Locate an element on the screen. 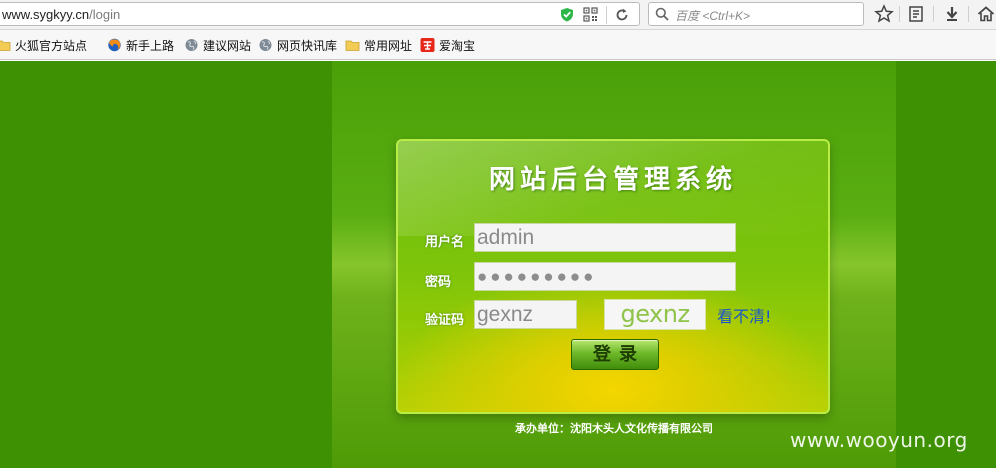 This screenshot has height=468, width=996. bookmark-label: 网页快讯库 is located at coordinates (307, 45).